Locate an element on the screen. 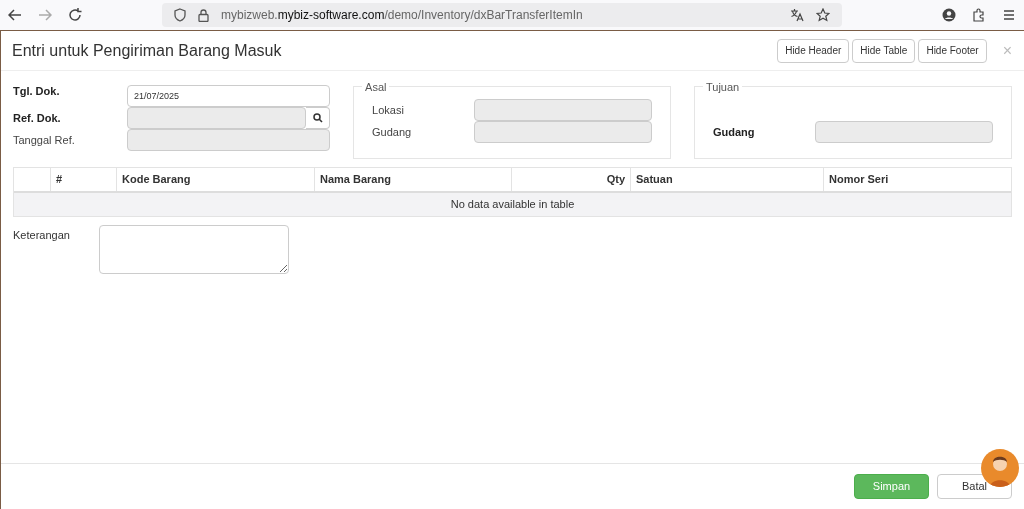 The height and width of the screenshot is (509, 1024). column-header: Satuan is located at coordinates (654, 180).